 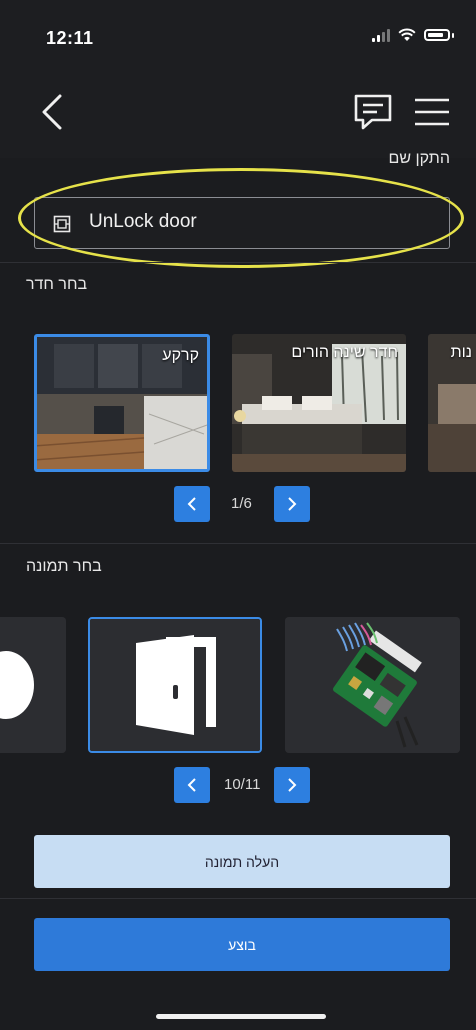 I want to click on room-prev-button, so click(x=192, y=504).